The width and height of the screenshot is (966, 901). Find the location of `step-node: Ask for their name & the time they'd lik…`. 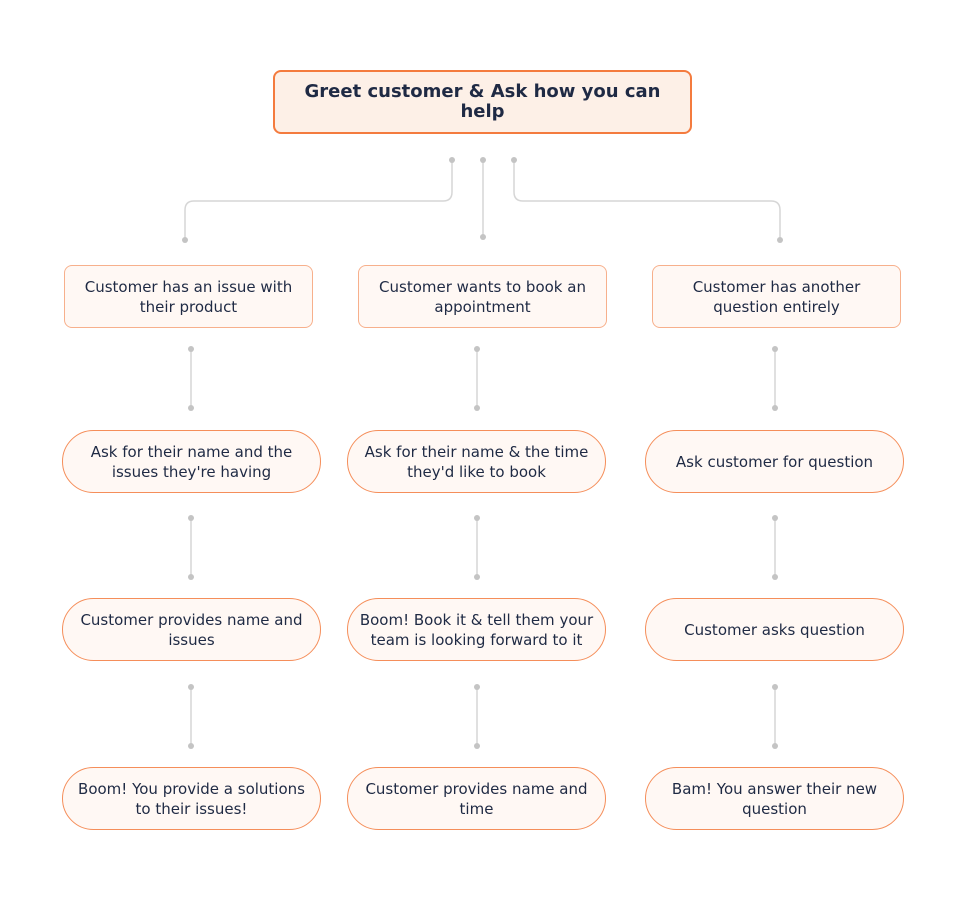

step-node: Ask for their name & the time they'd lik… is located at coordinates (476, 461).